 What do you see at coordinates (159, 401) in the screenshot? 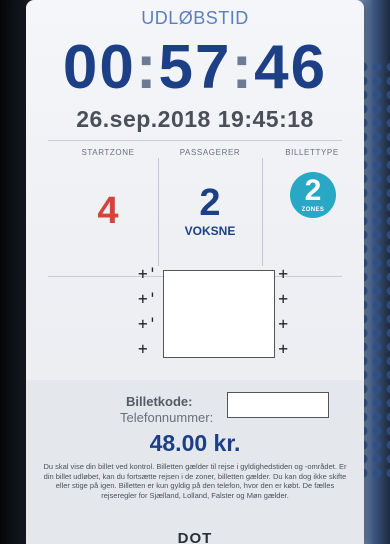
I see `ticket-code-label: Billetkode:` at bounding box center [159, 401].